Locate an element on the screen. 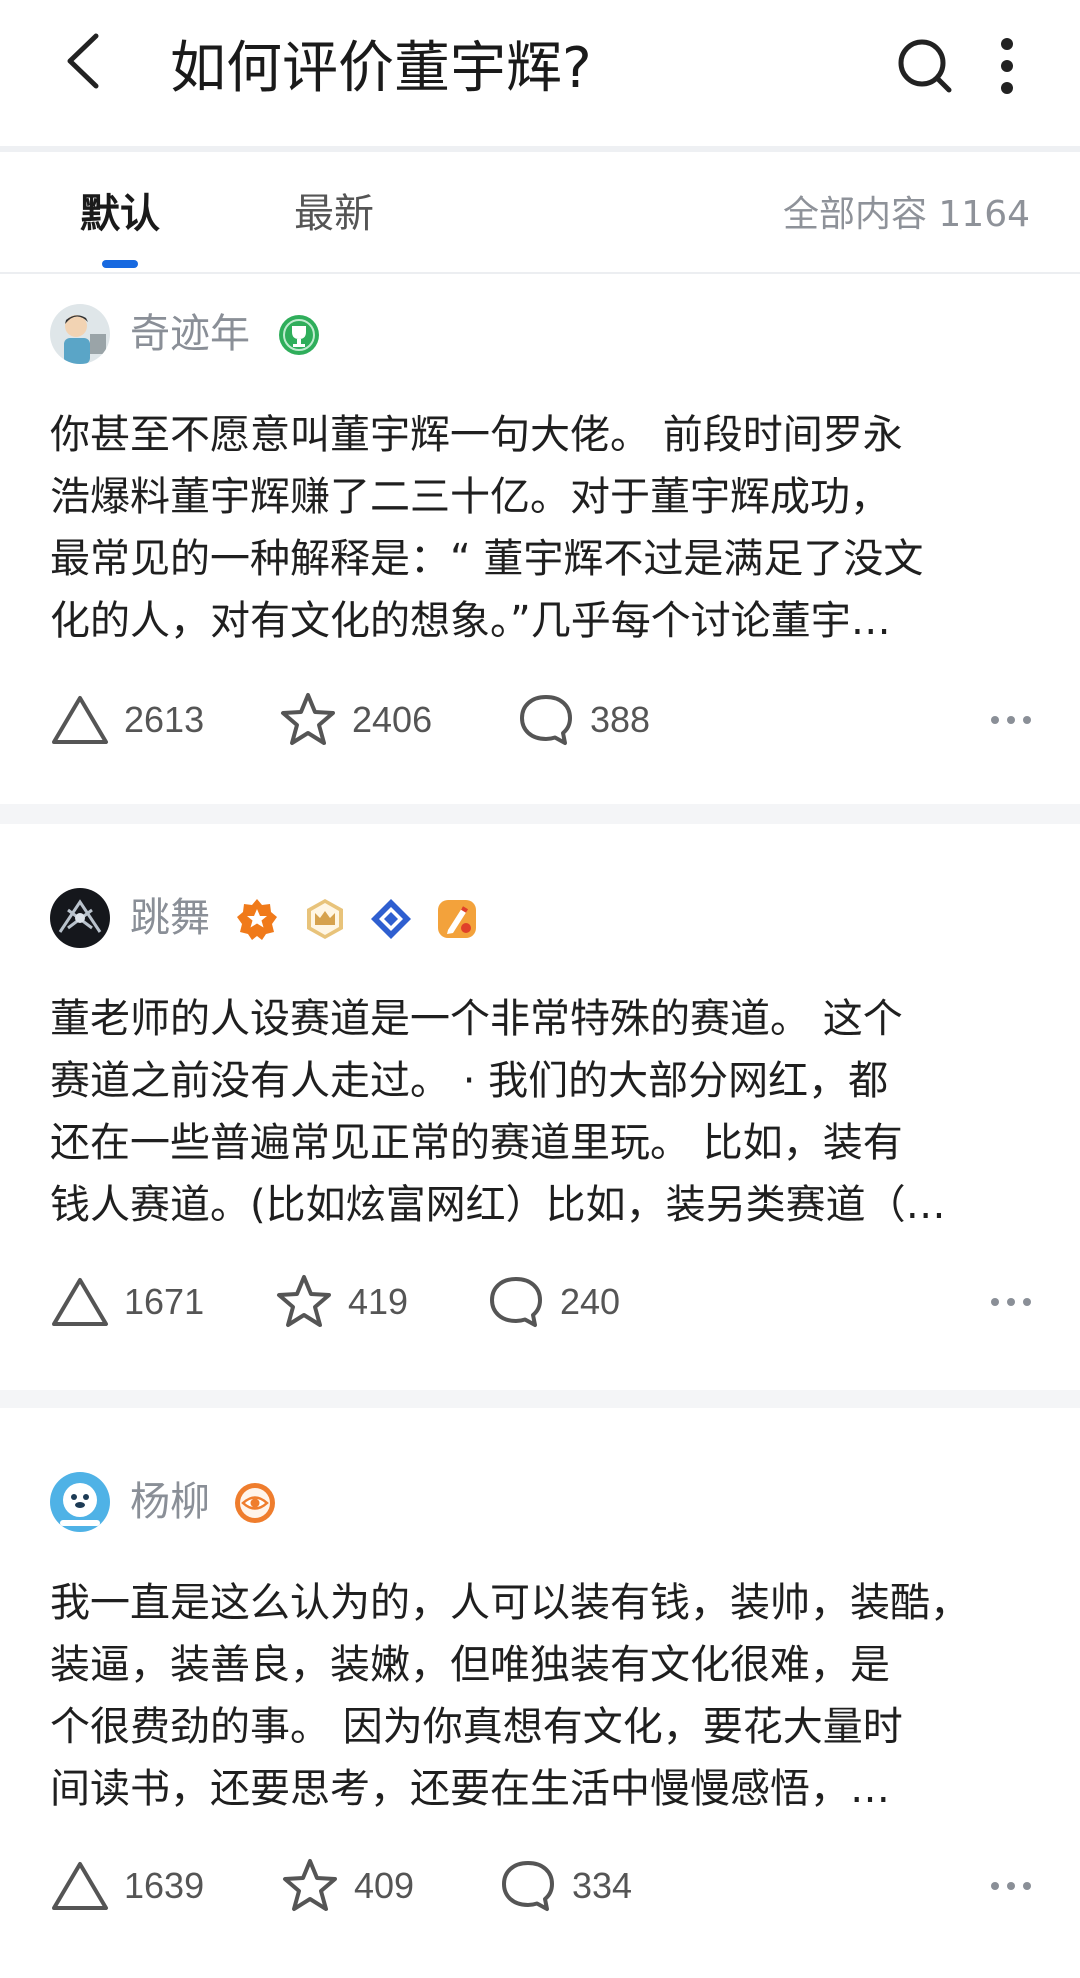  trophy-badge-icon is located at coordinates (299, 335).